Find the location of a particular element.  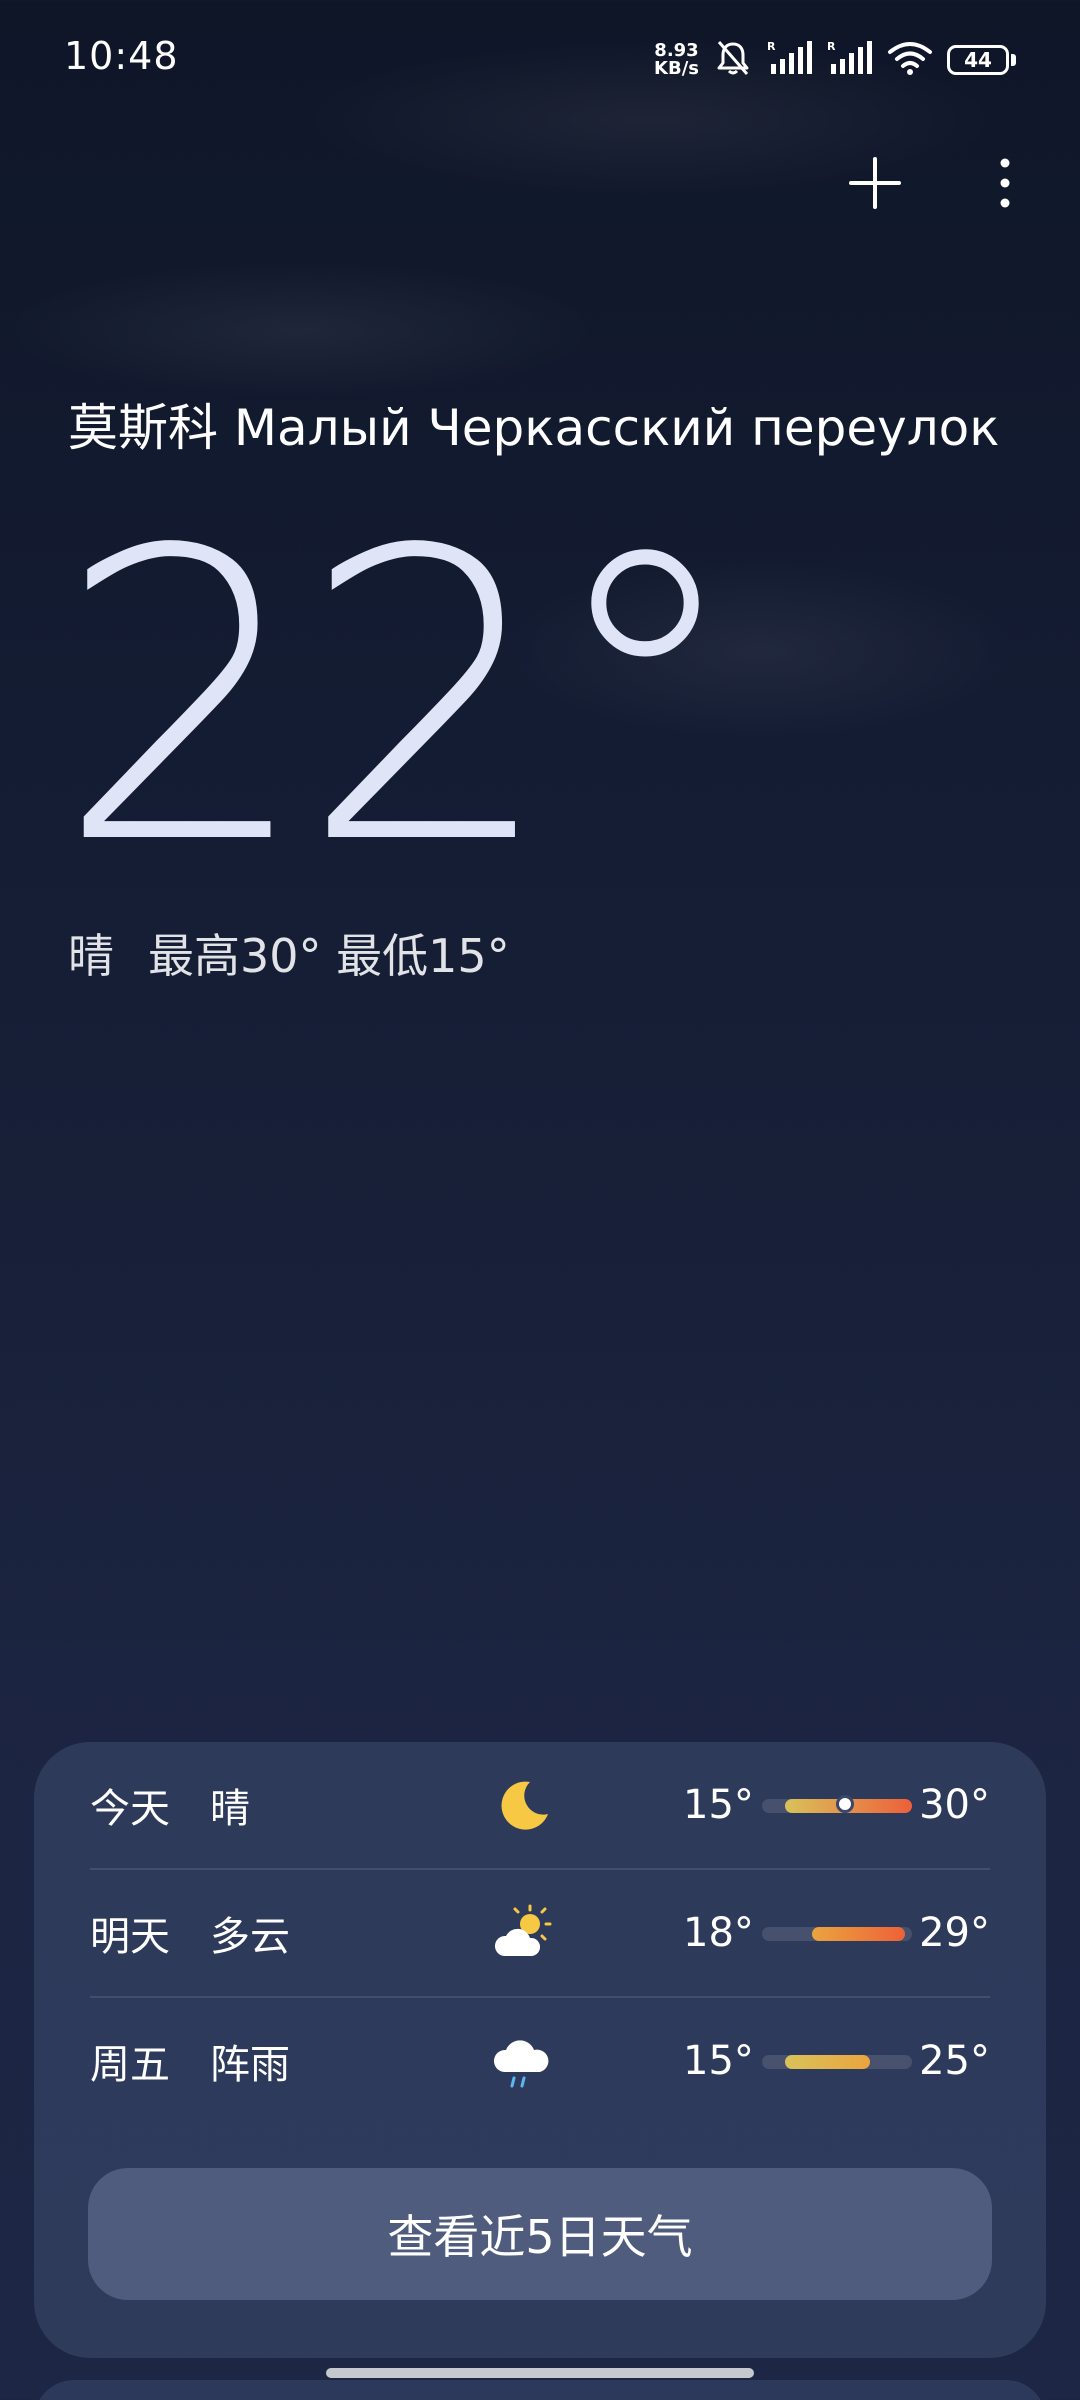

plus-icon is located at coordinates (875, 183).